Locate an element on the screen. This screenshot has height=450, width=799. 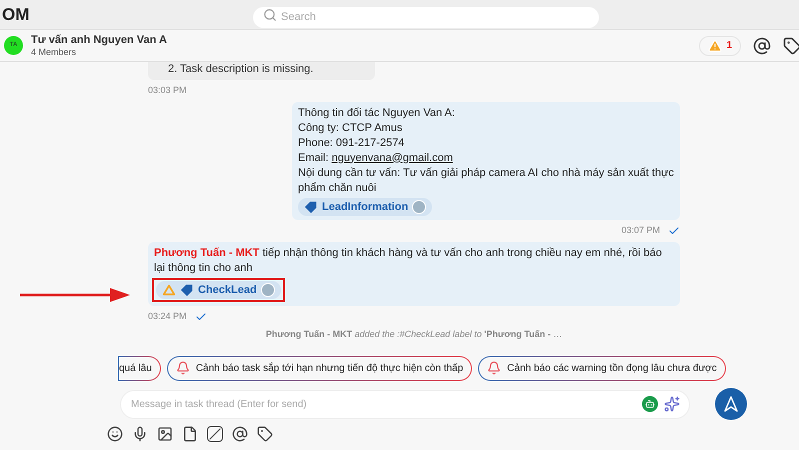
message-text: Nội dung cần tư vấn: Tư vấn giải pháp camera AI cho nhà máy sản xuất thực phẩm chăn nuôi is located at coordinates (486, 181).